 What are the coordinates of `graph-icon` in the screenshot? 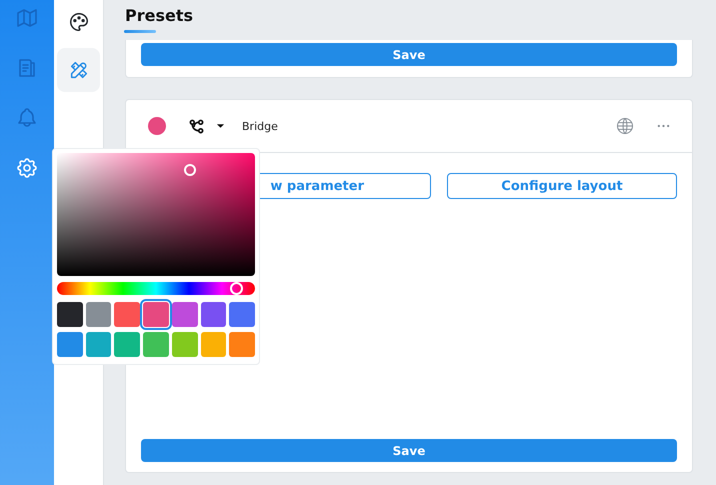 It's located at (196, 126).